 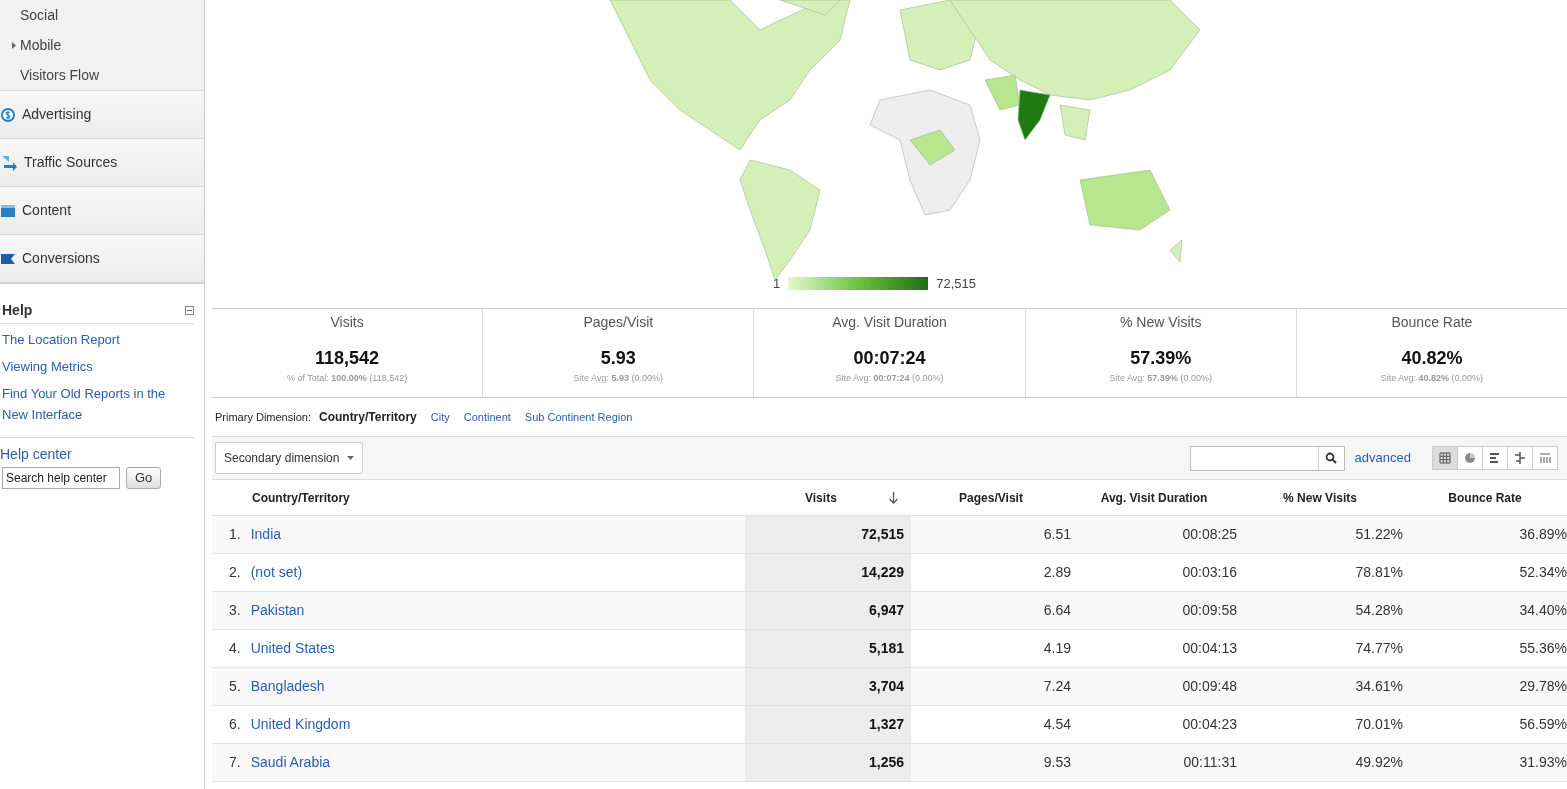 What do you see at coordinates (289, 458) in the screenshot?
I see `secondary-dimension-dropdown: Secondary dimension` at bounding box center [289, 458].